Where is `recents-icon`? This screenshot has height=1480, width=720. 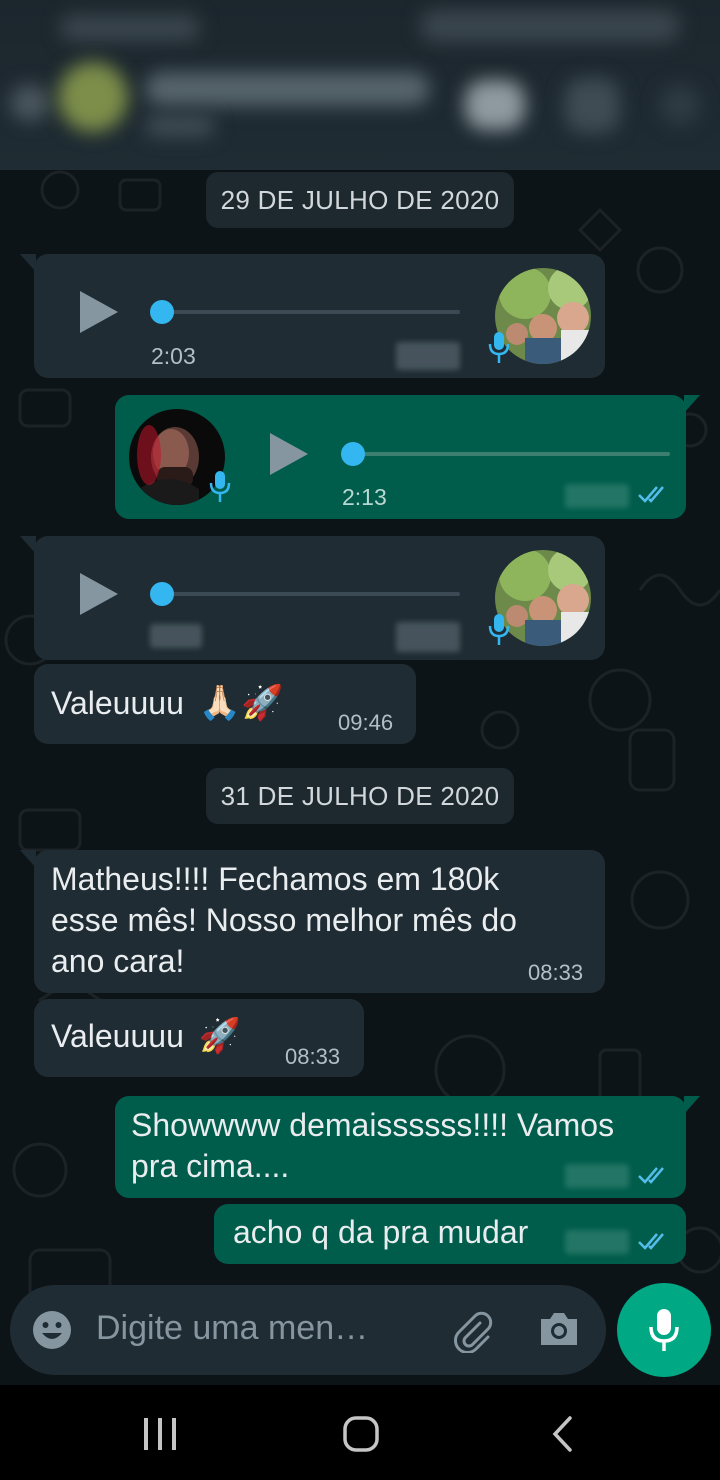 recents-icon is located at coordinates (160, 1434).